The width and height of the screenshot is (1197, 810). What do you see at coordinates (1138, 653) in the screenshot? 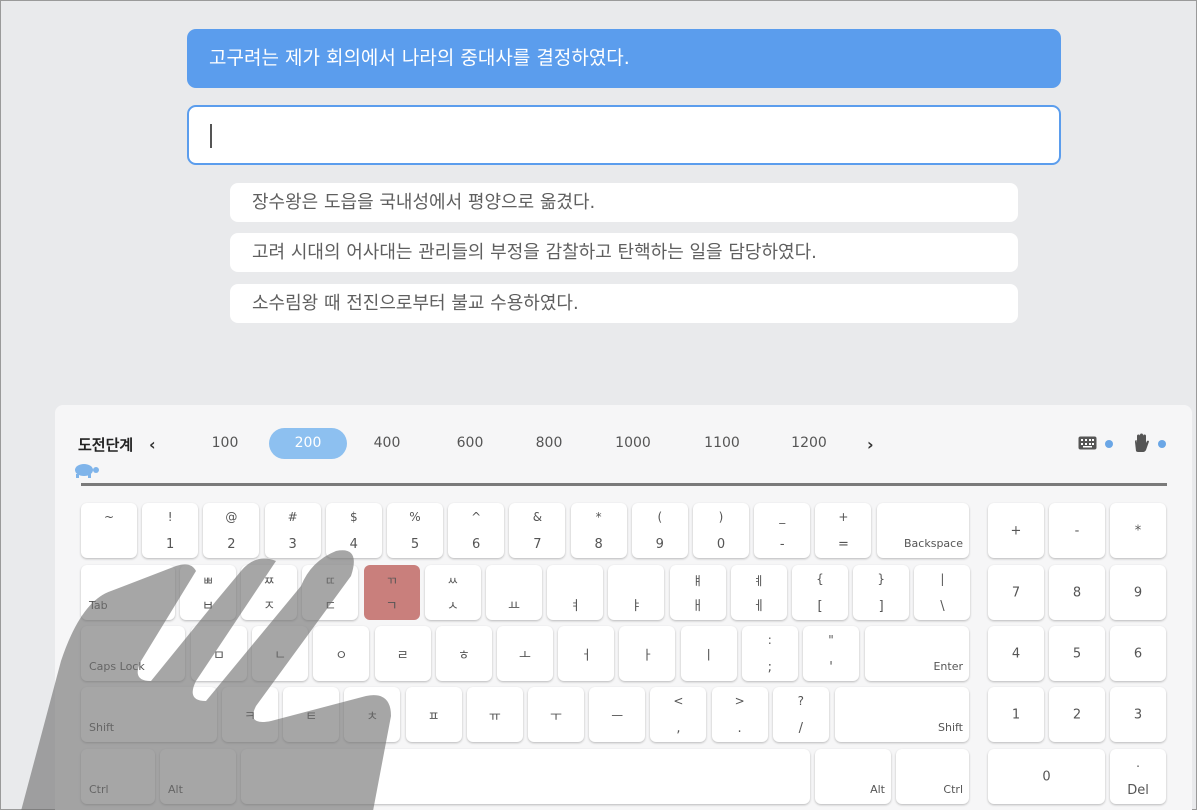
I see `numpad-r3-2: 6` at bounding box center [1138, 653].